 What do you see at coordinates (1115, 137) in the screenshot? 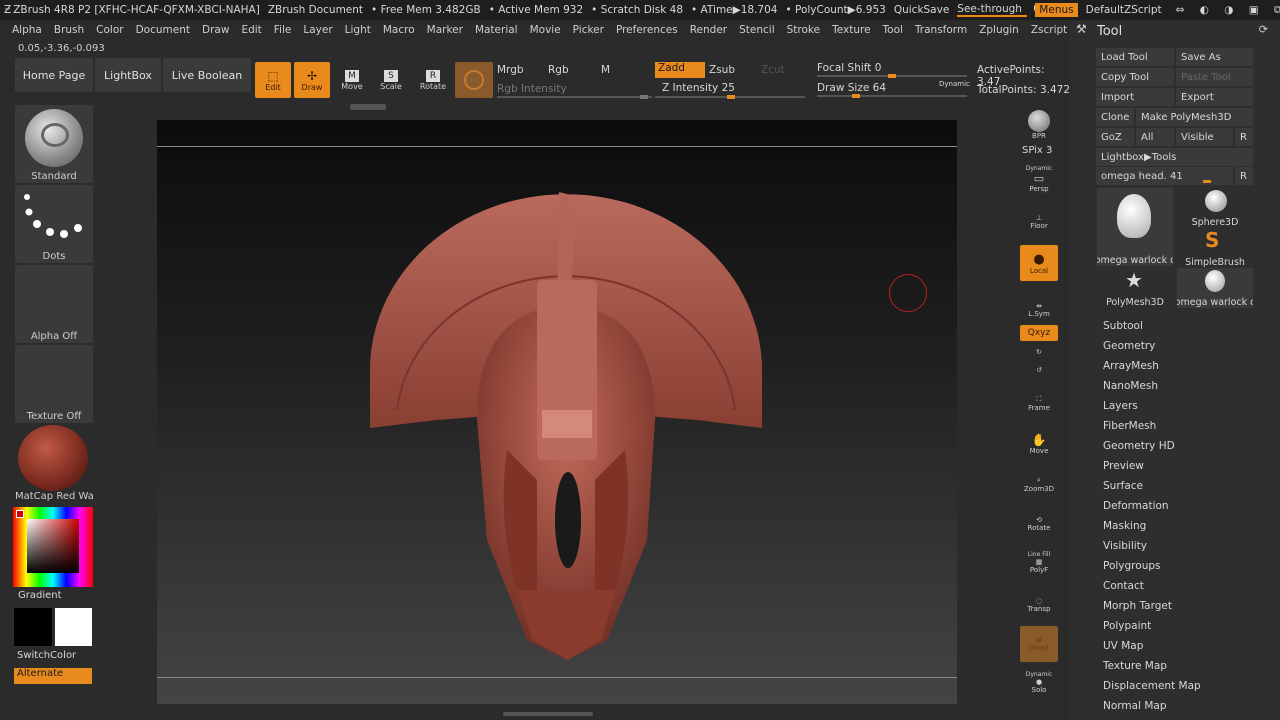
I see `goz-button: GoZ` at bounding box center [1115, 137].